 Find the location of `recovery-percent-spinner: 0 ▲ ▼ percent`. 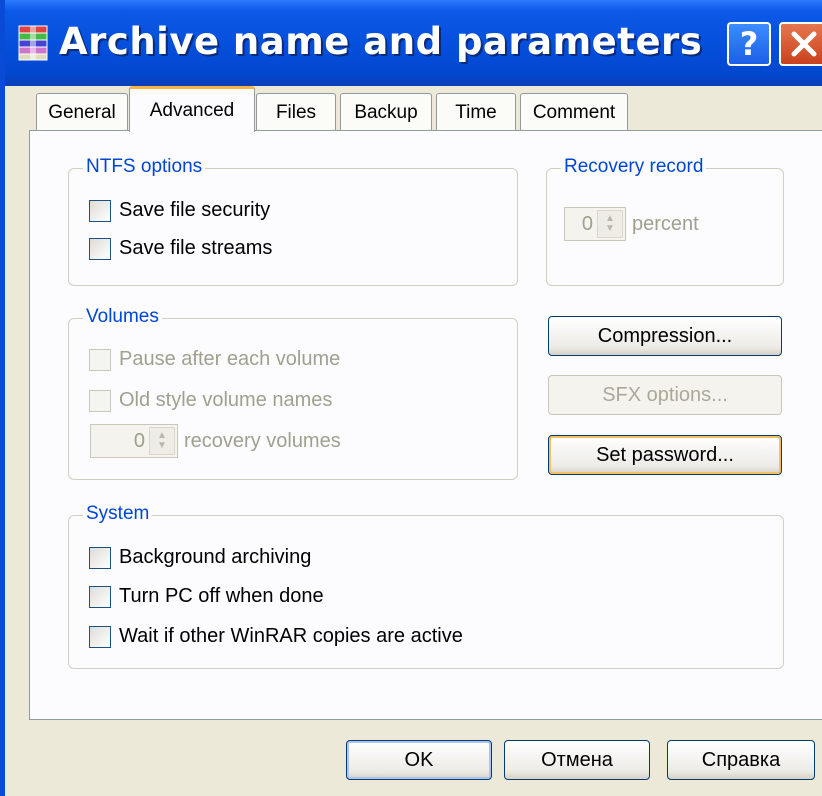

recovery-percent-spinner: 0 ▲ ▼ percent is located at coordinates (631, 224).